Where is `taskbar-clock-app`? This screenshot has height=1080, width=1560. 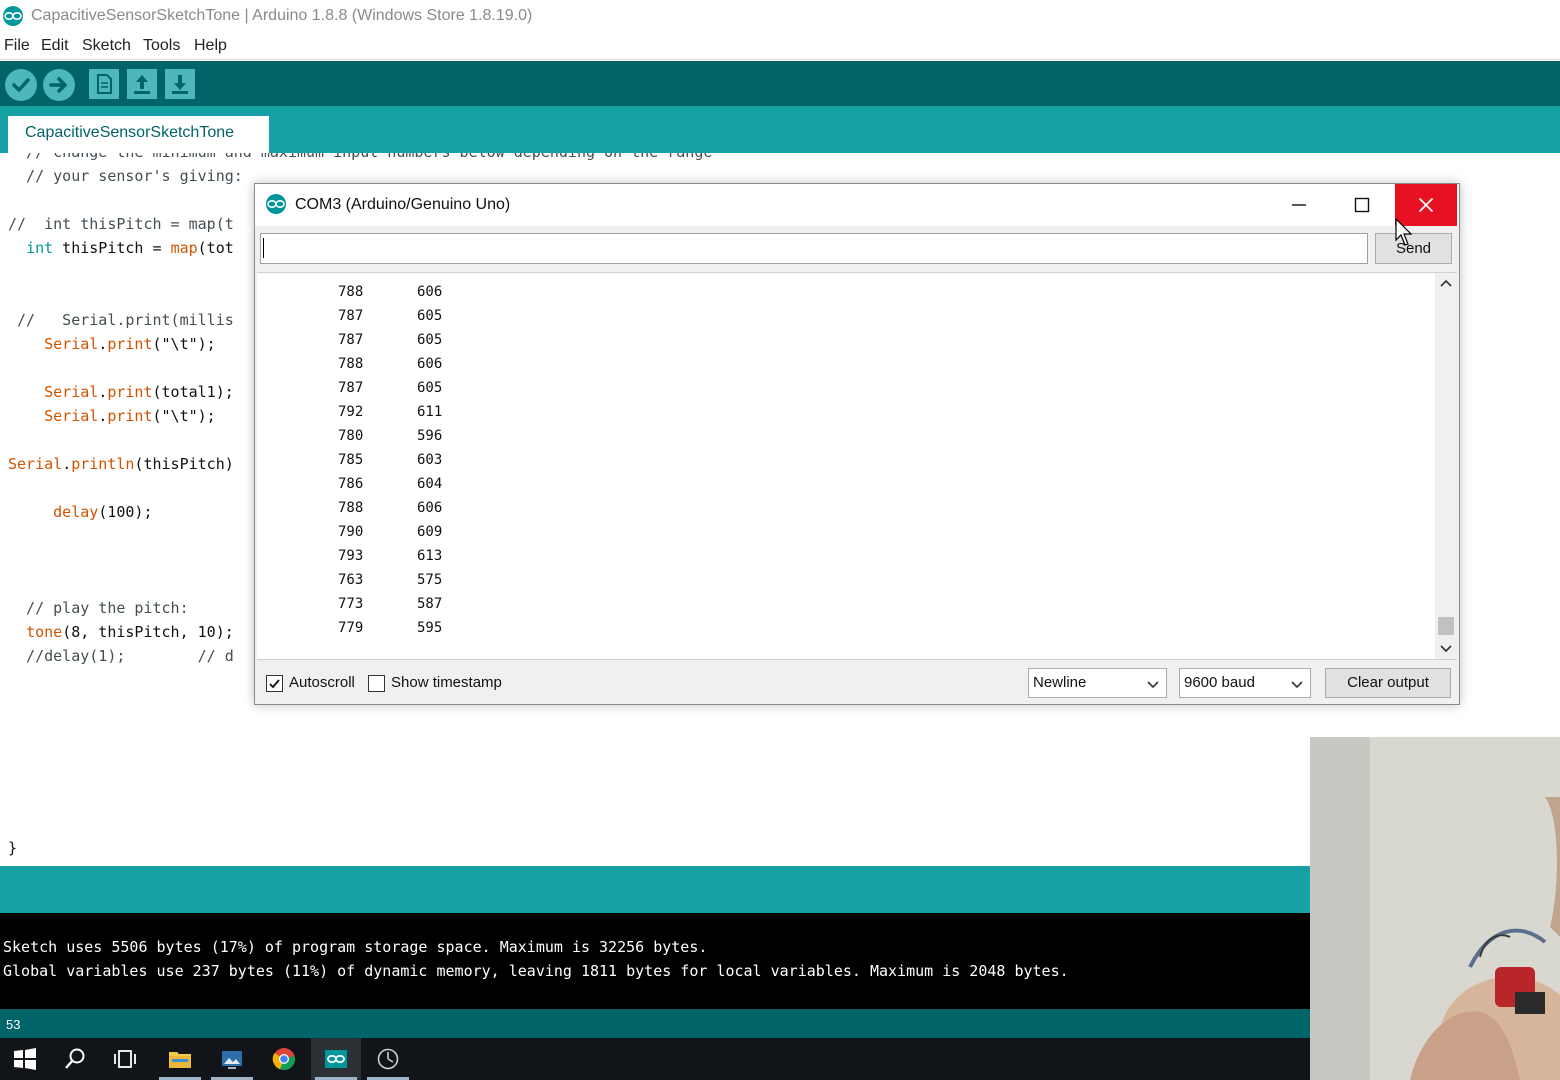
taskbar-clock-app is located at coordinates (388, 1059).